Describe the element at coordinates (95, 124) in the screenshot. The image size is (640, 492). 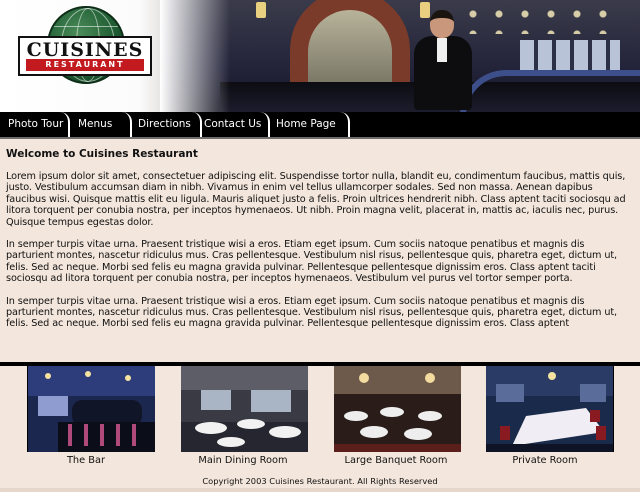
I see `nav-label: Menus` at that location.